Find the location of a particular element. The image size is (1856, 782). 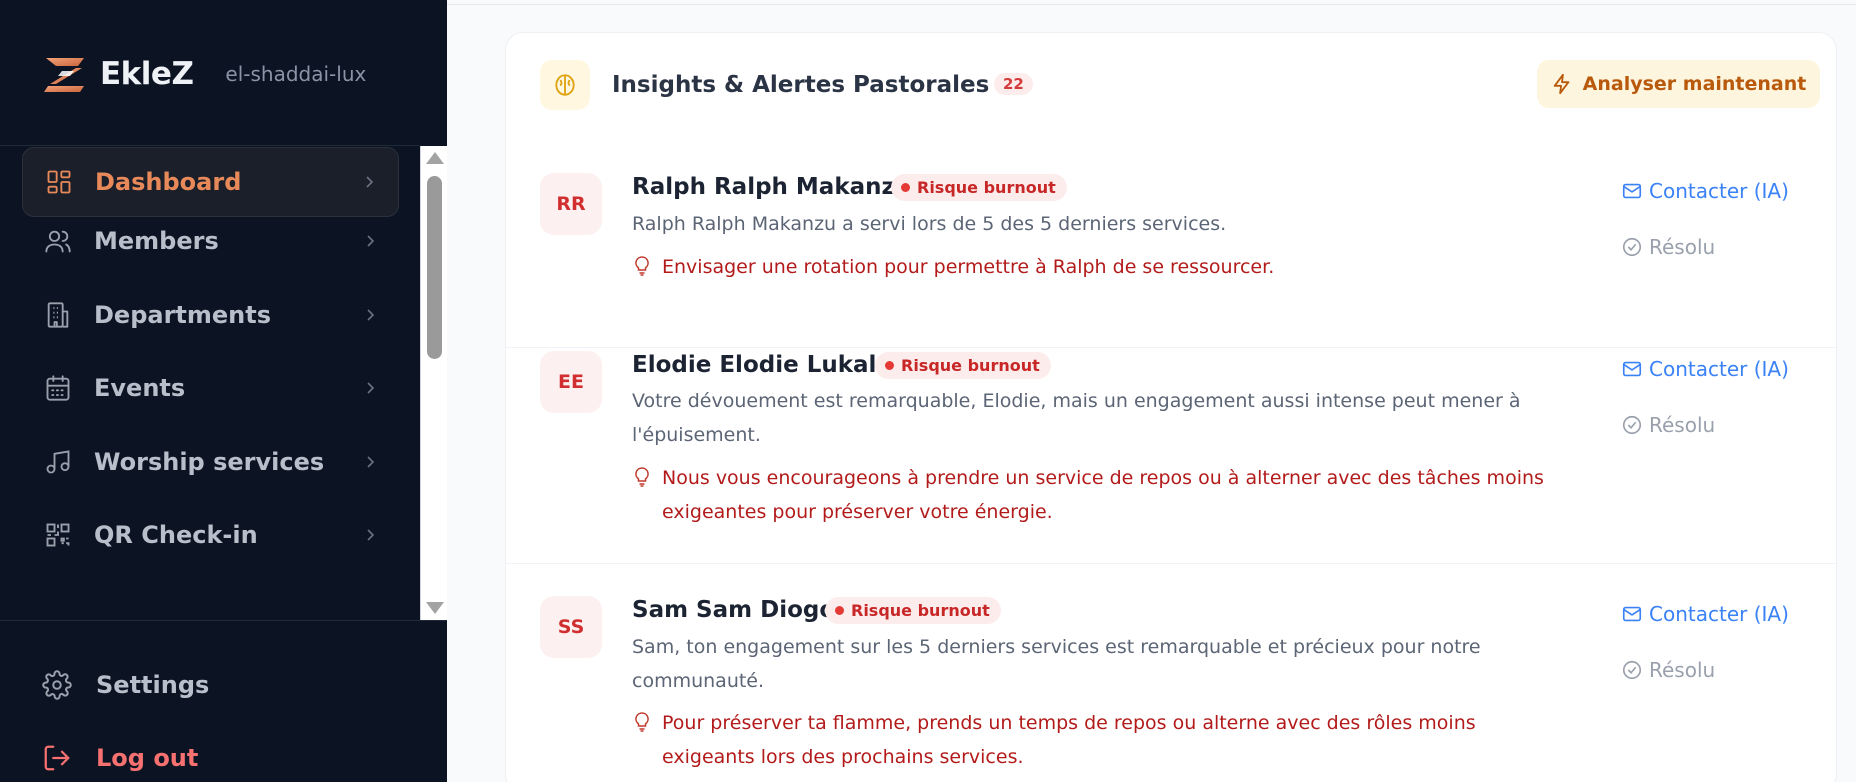

nav-item-departments: Departments is located at coordinates (210, 315).